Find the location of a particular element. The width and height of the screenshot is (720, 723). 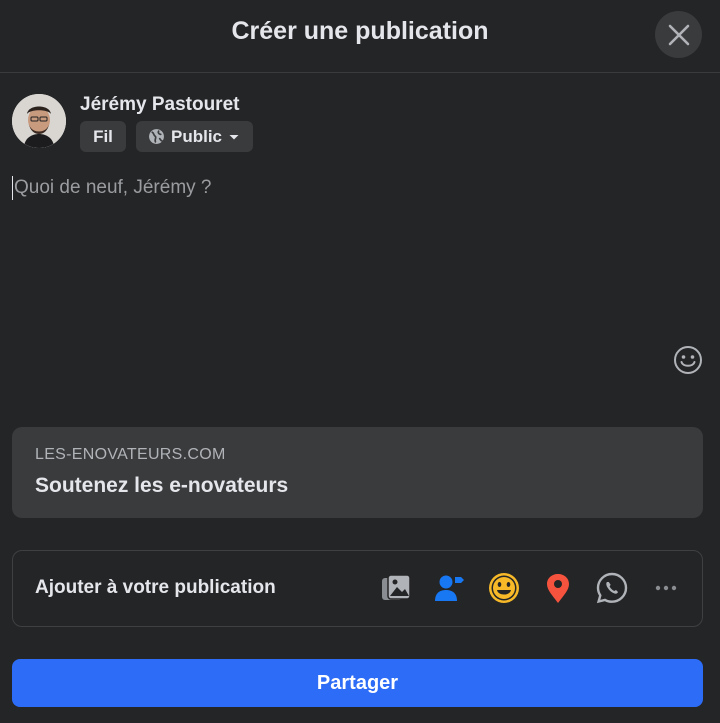

checkin-button is located at coordinates (558, 588).